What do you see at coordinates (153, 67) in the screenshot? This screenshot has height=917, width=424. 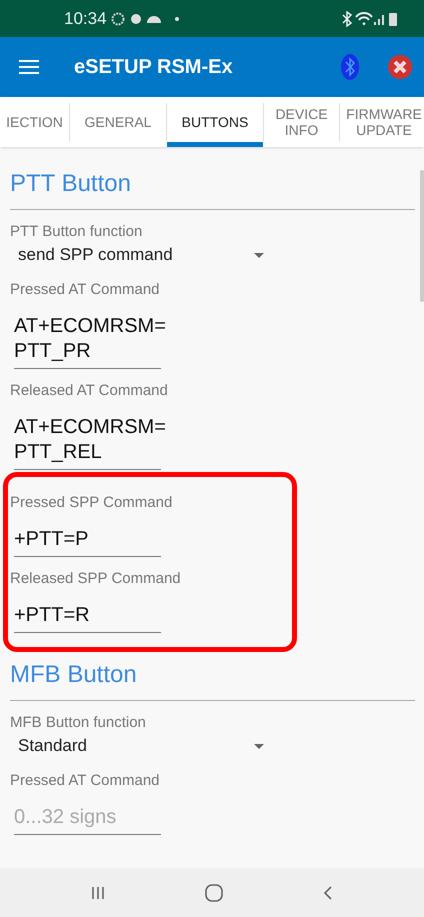 I see `app-title: eSETUP RSM-Ex` at bounding box center [153, 67].